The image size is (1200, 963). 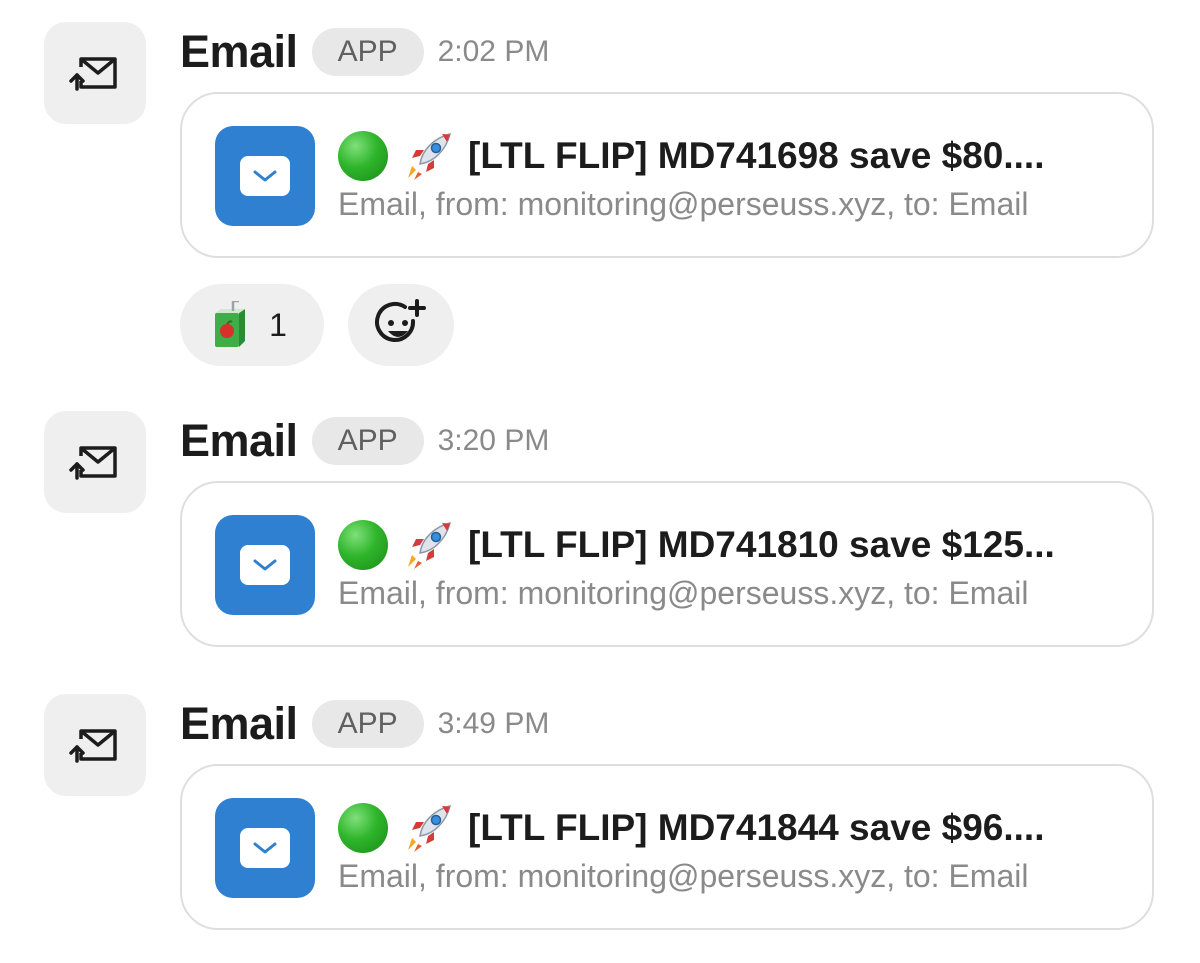 What do you see at coordinates (494, 441) in the screenshot?
I see `timestamp: 3:20 PM` at bounding box center [494, 441].